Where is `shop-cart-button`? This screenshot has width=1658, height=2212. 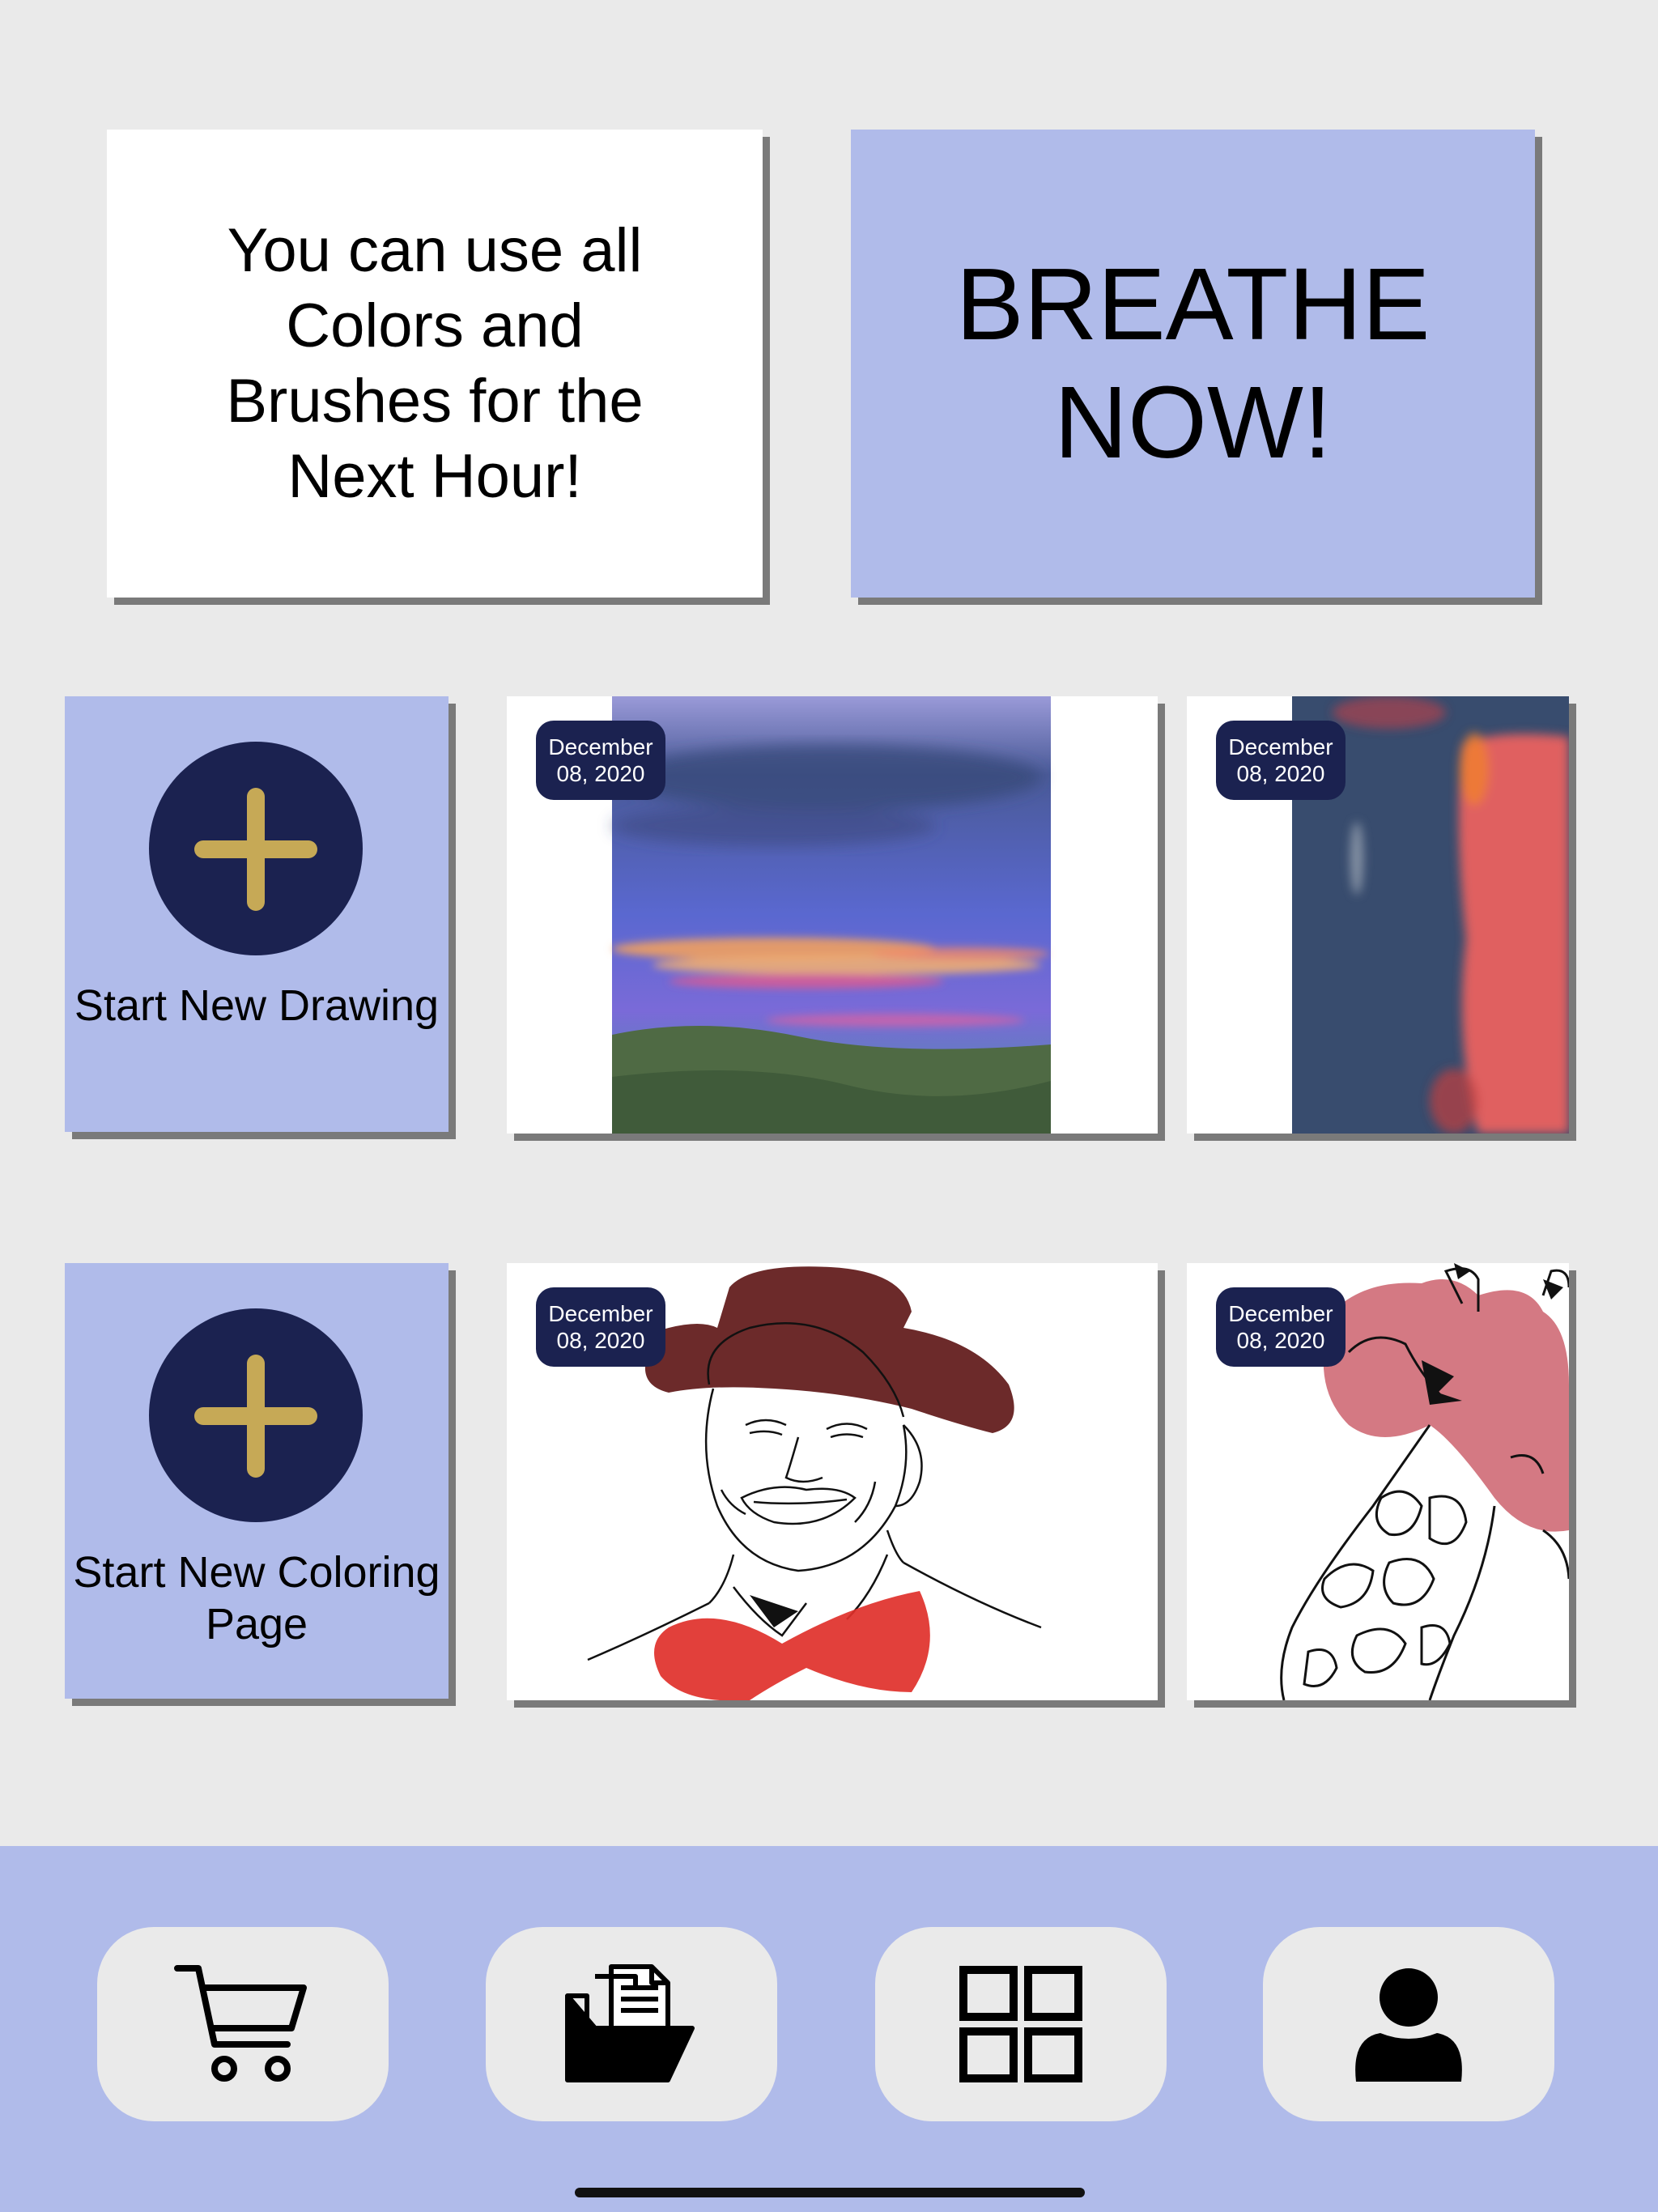
shop-cart-button is located at coordinates (243, 2024).